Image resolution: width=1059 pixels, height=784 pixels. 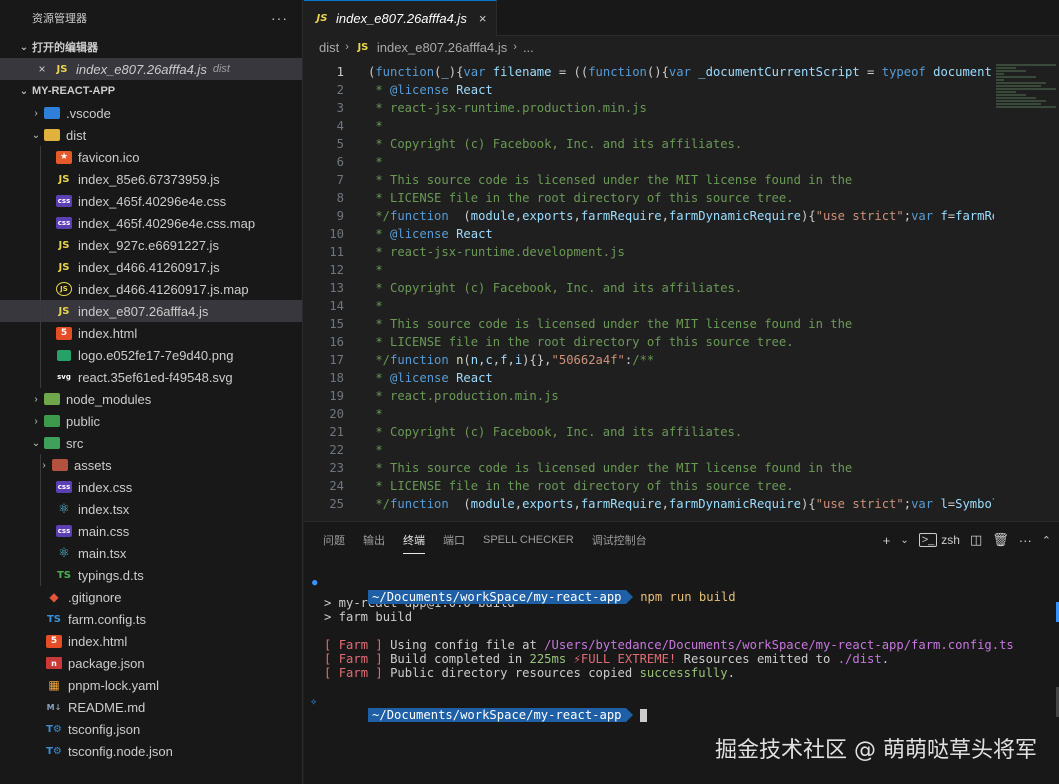 What do you see at coordinates (1000, 540) in the screenshot?
I see `trash-icon: 🗑` at bounding box center [1000, 540].